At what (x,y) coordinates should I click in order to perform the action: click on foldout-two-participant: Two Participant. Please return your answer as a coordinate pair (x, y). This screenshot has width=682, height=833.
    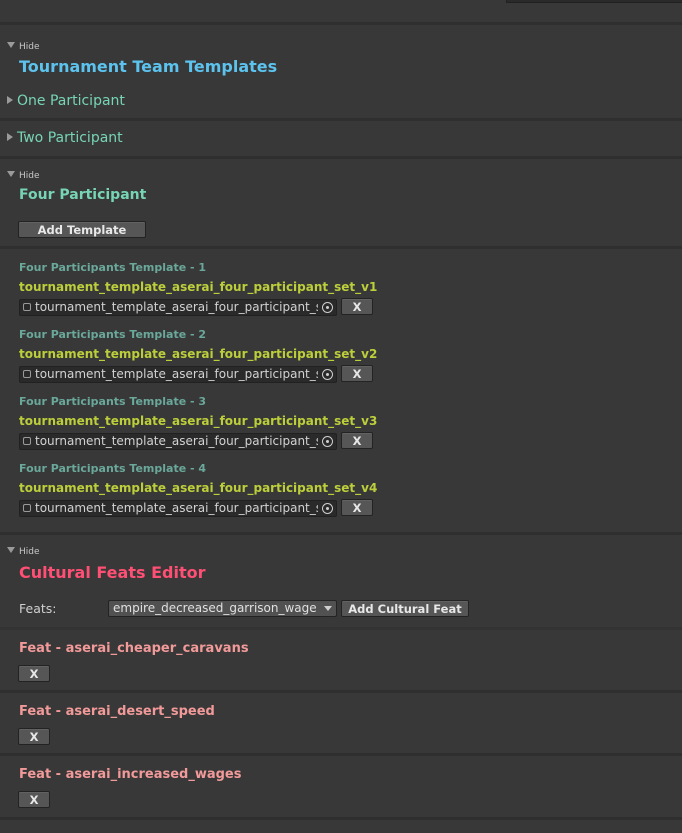
    Looking at the image, I should click on (65, 138).